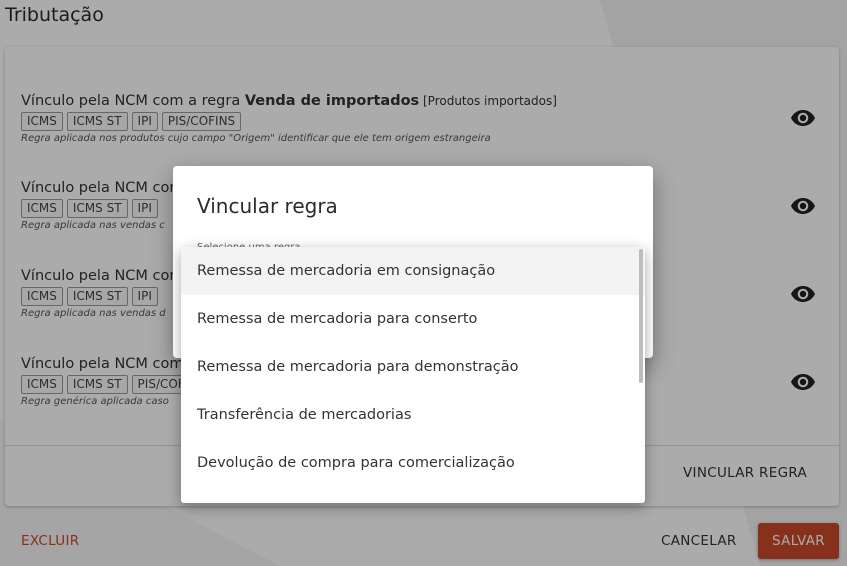 The width and height of the screenshot is (847, 566). Describe the element at coordinates (413, 463) in the screenshot. I see `menu-item: Devolução de compra para comercialização` at that location.